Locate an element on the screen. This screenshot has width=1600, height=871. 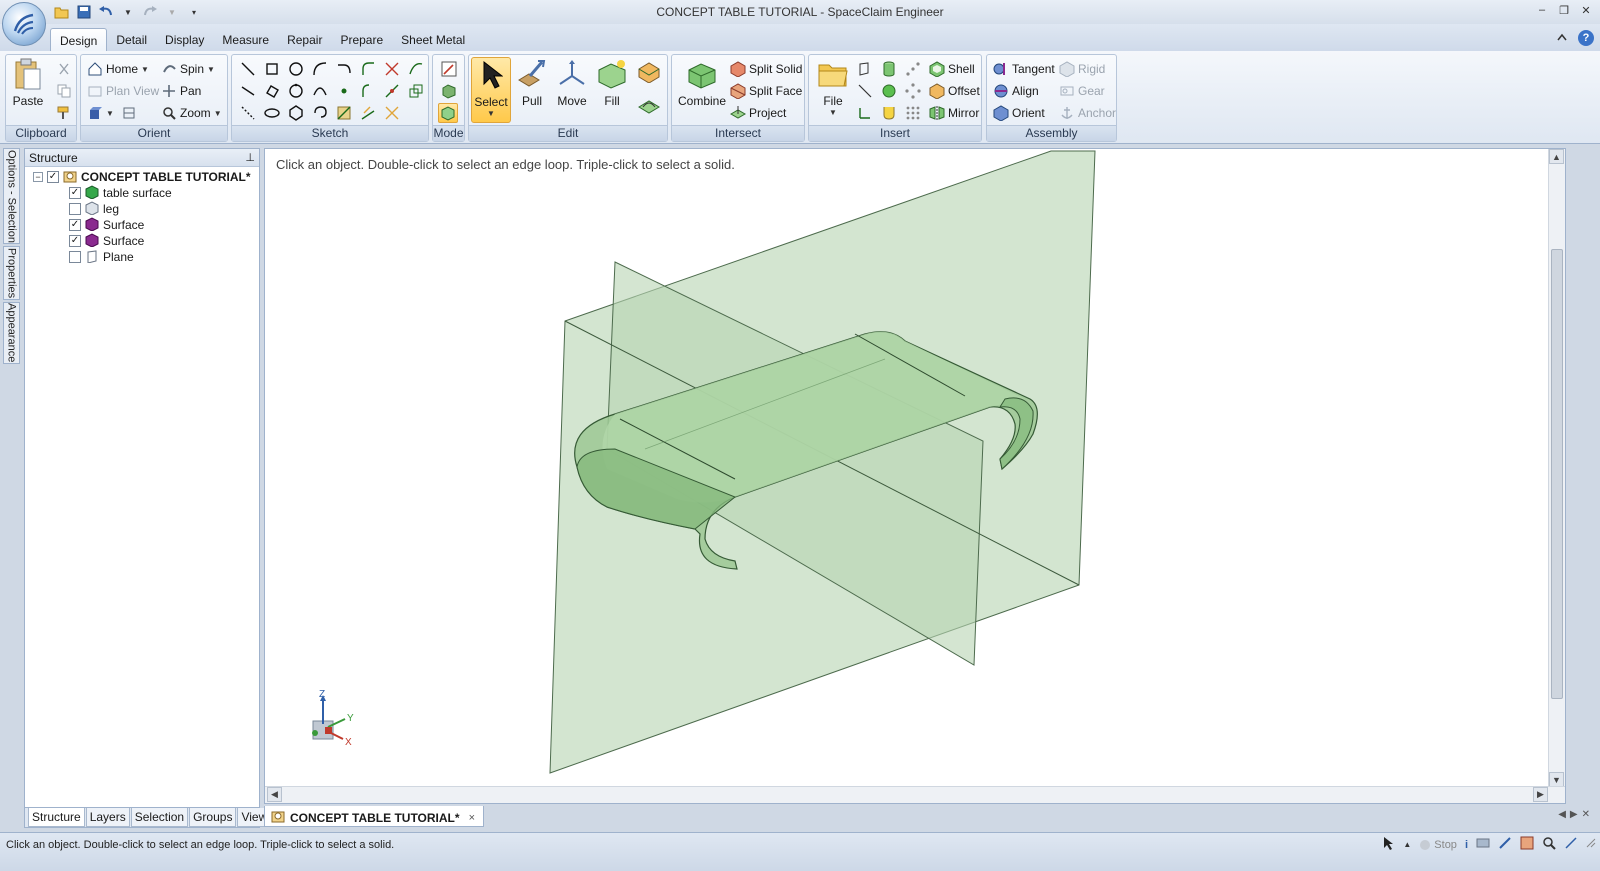
tree-item: leg is located at coordinates (94, 208).